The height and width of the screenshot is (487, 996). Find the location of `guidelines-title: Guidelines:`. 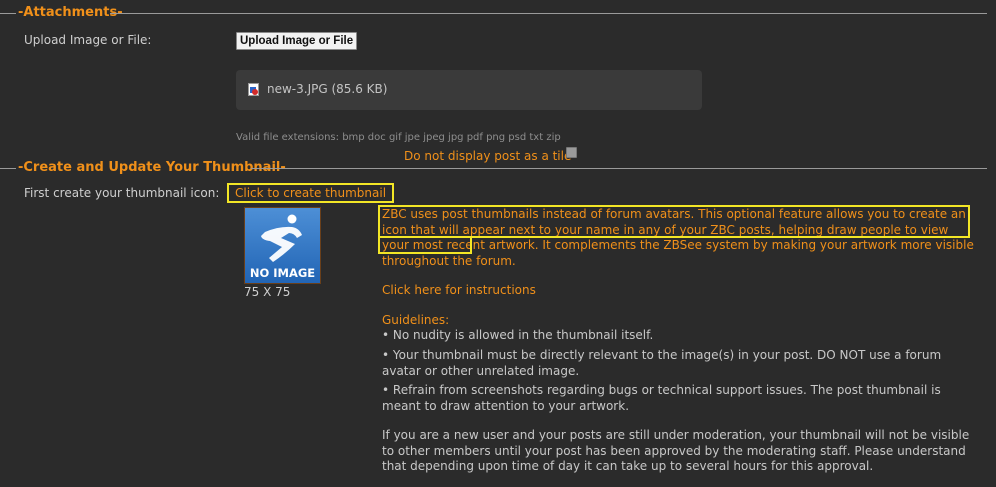

guidelines-title: Guidelines: is located at coordinates (416, 320).